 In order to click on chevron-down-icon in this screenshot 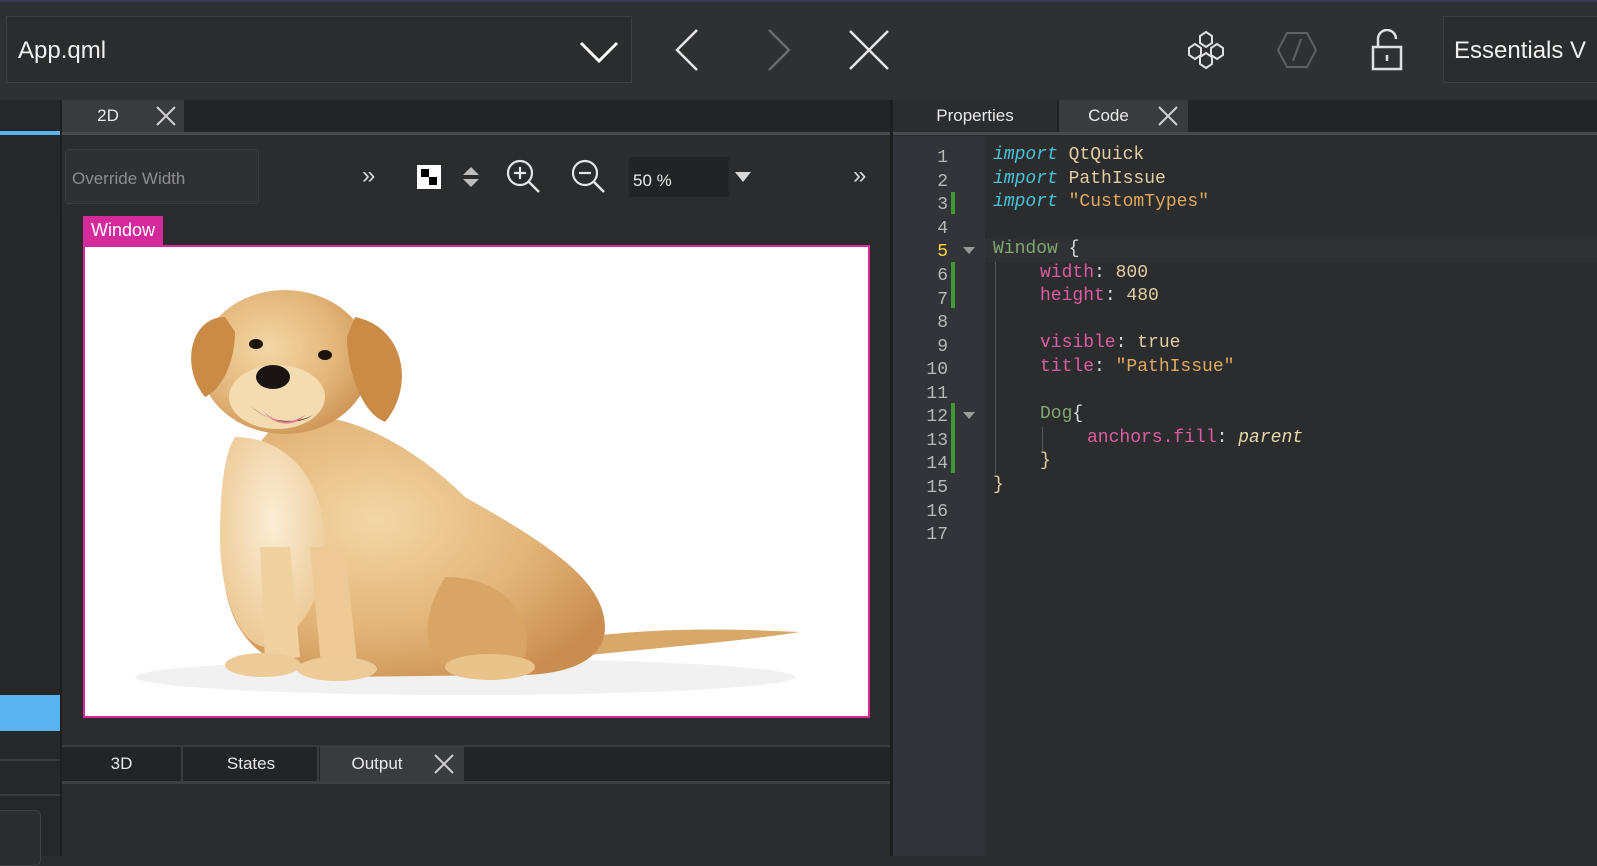, I will do `click(599, 51)`.